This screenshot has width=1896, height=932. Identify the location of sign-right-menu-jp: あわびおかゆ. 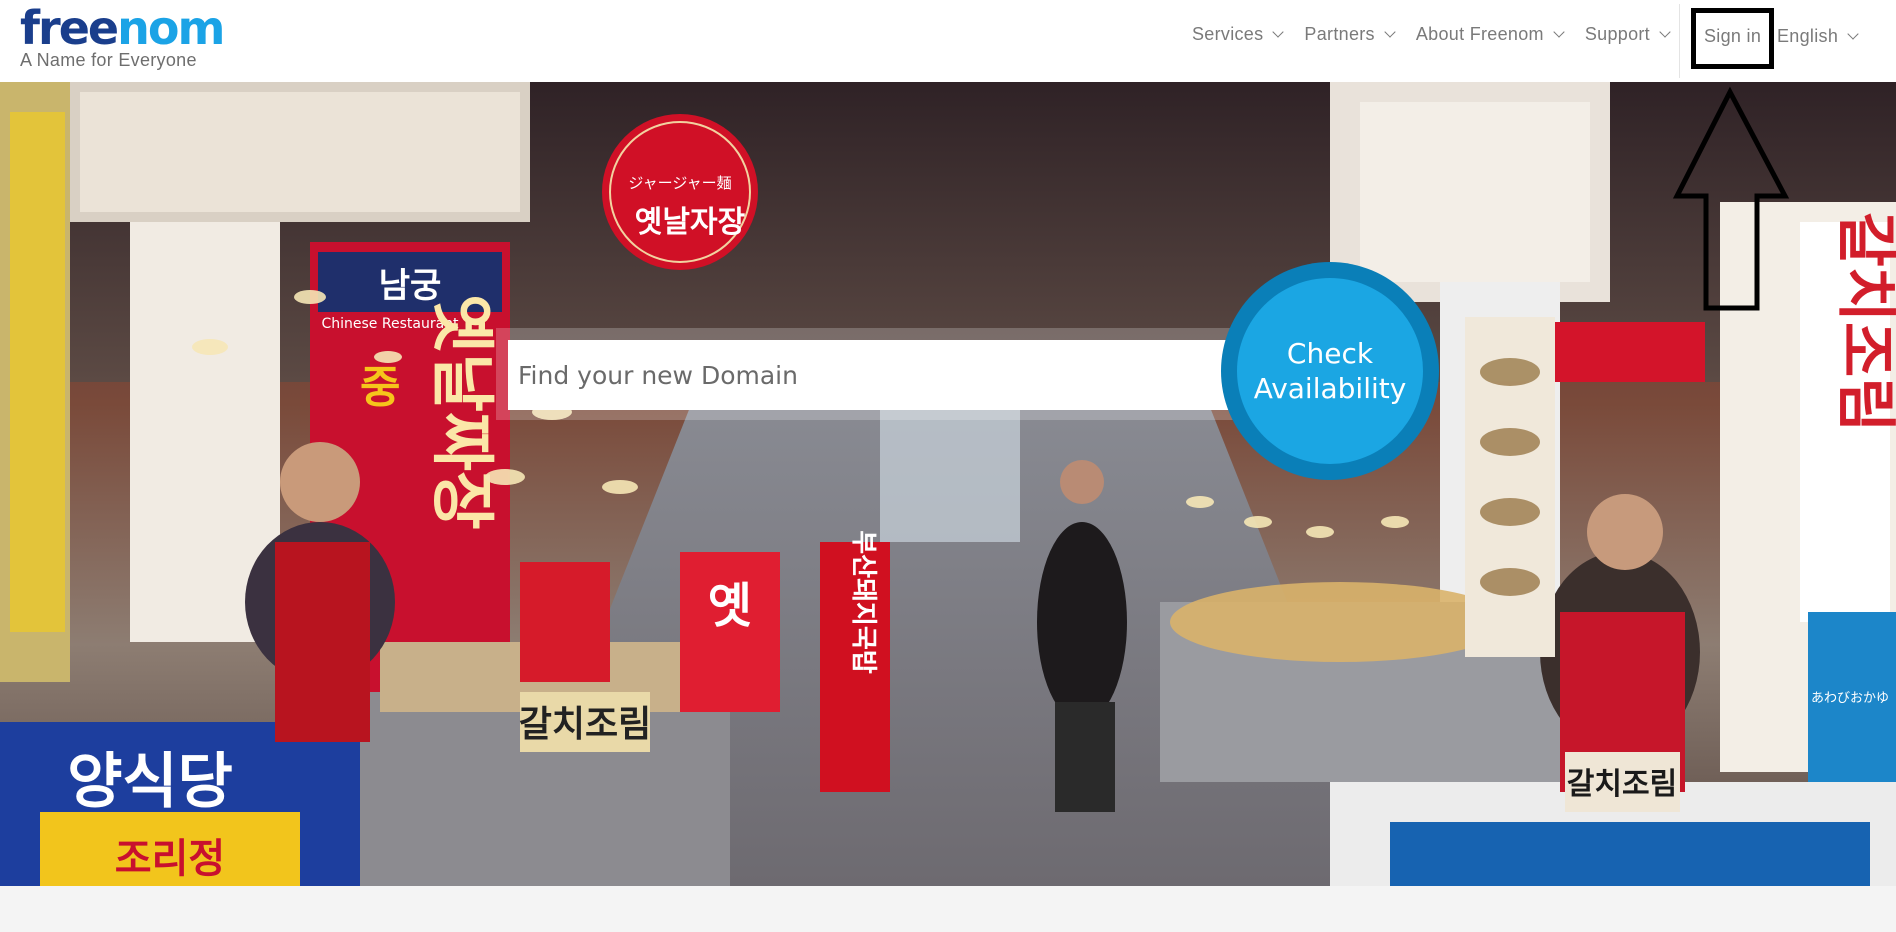
(1850, 698).